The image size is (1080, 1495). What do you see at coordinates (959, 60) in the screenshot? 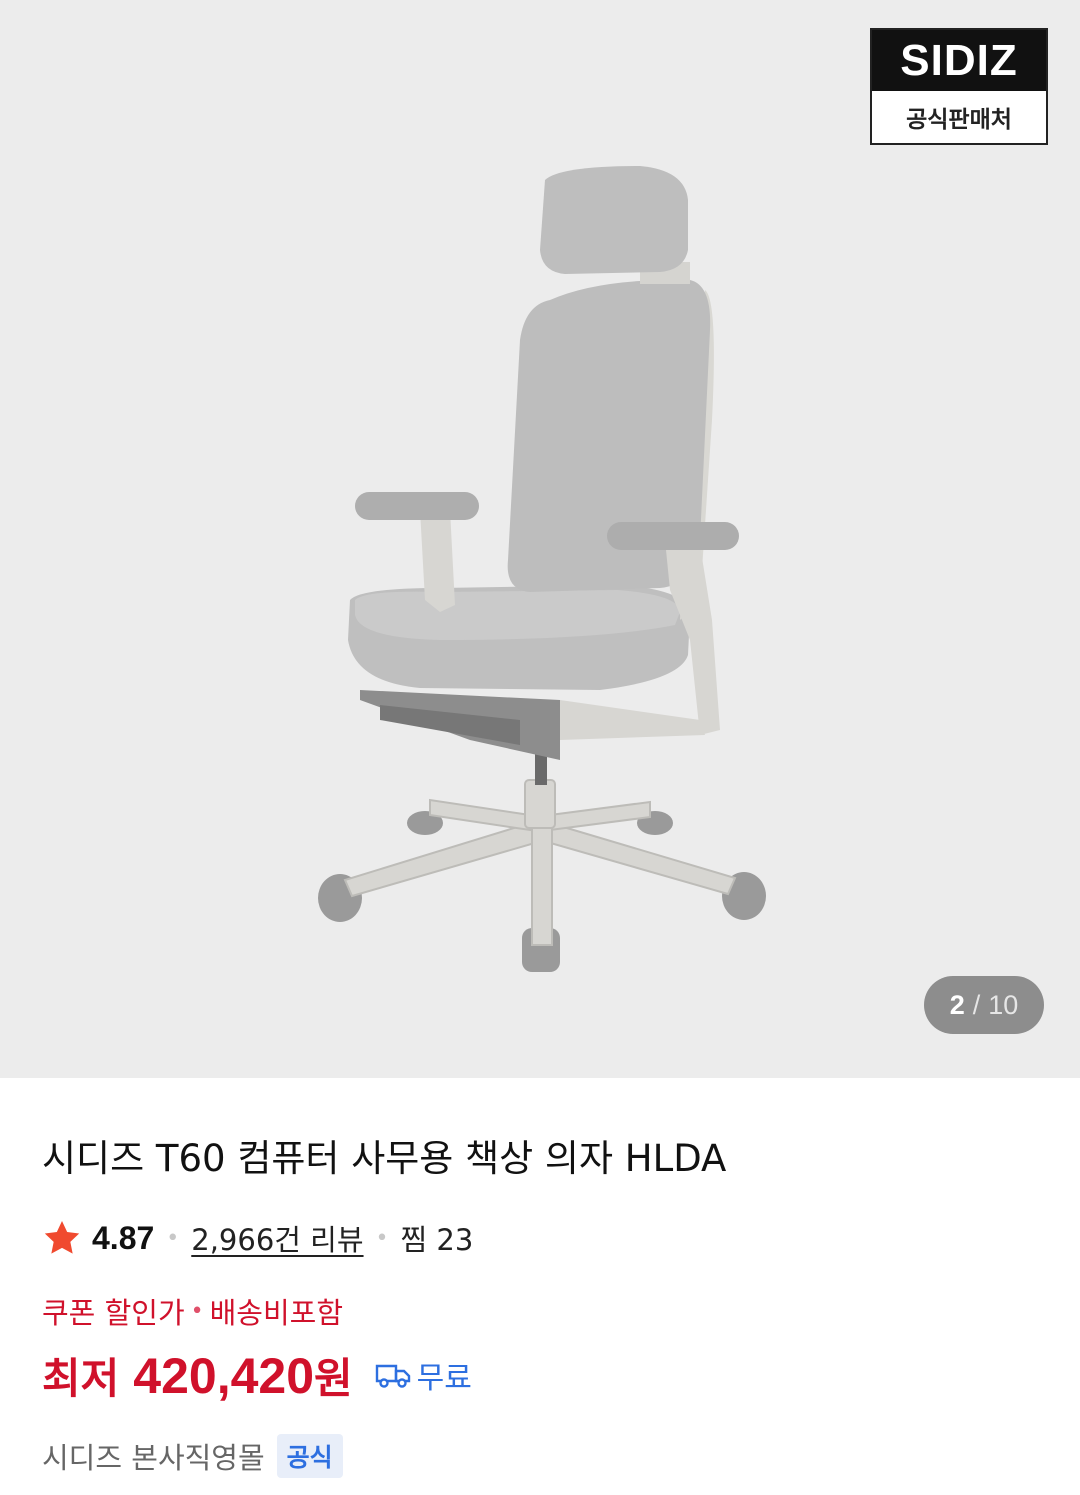
I see `brand-name: SIDIZ` at bounding box center [959, 60].